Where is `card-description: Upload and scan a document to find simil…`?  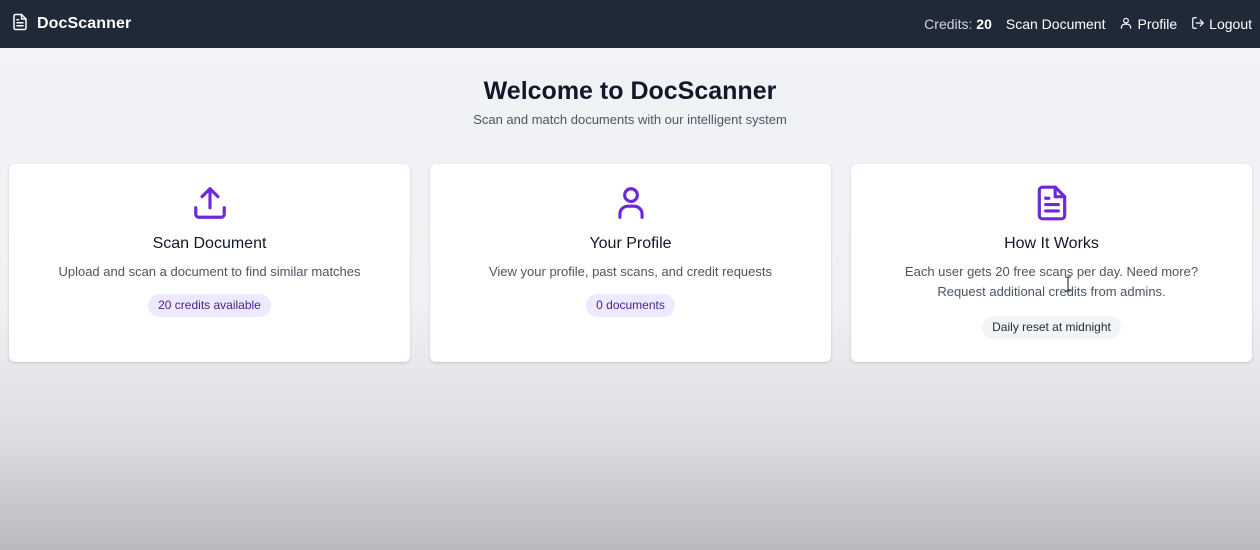
card-description: Upload and scan a document to find simil… is located at coordinates (209, 271).